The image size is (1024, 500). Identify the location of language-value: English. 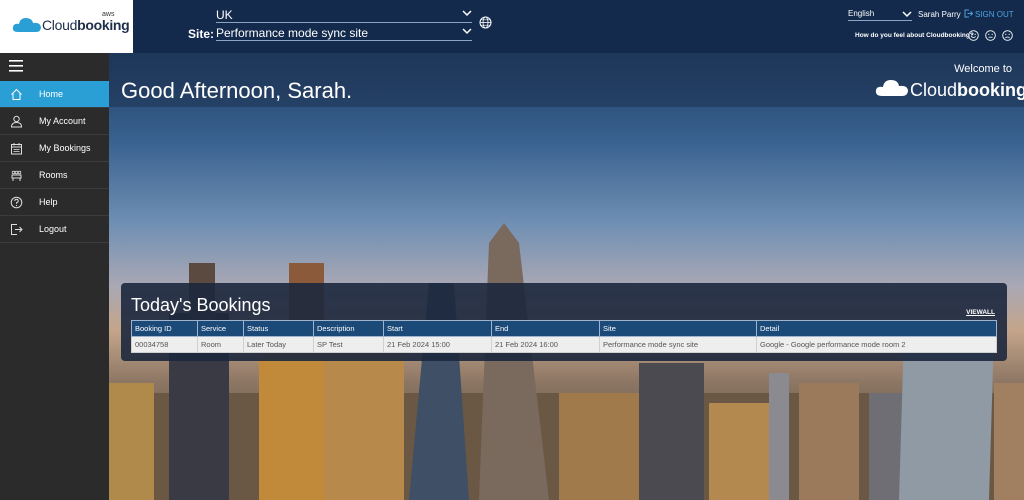
(861, 13).